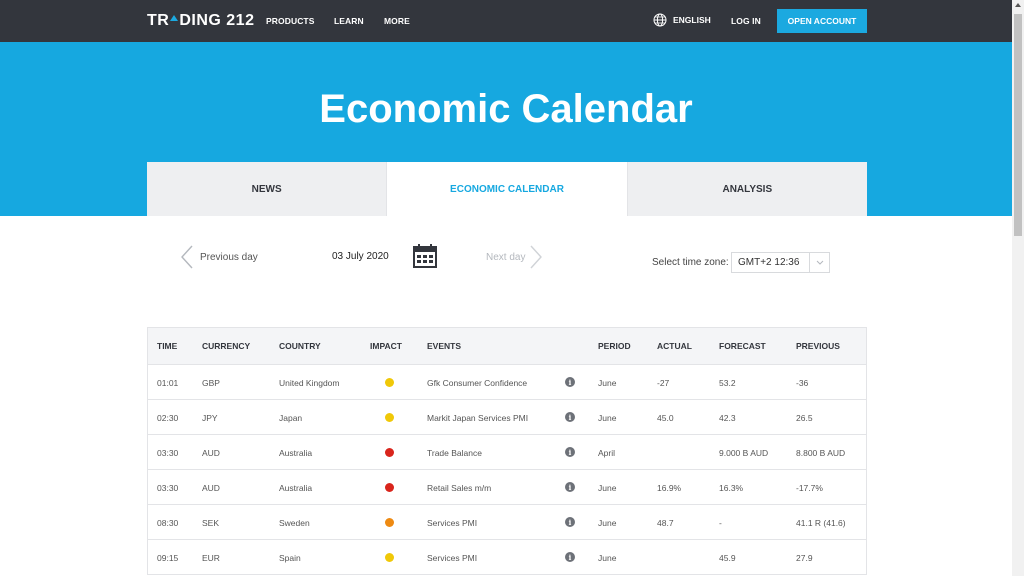 The image size is (1024, 576). Describe the element at coordinates (478, 418) in the screenshot. I see `cell-event: Markit Japan Services PMI` at that location.